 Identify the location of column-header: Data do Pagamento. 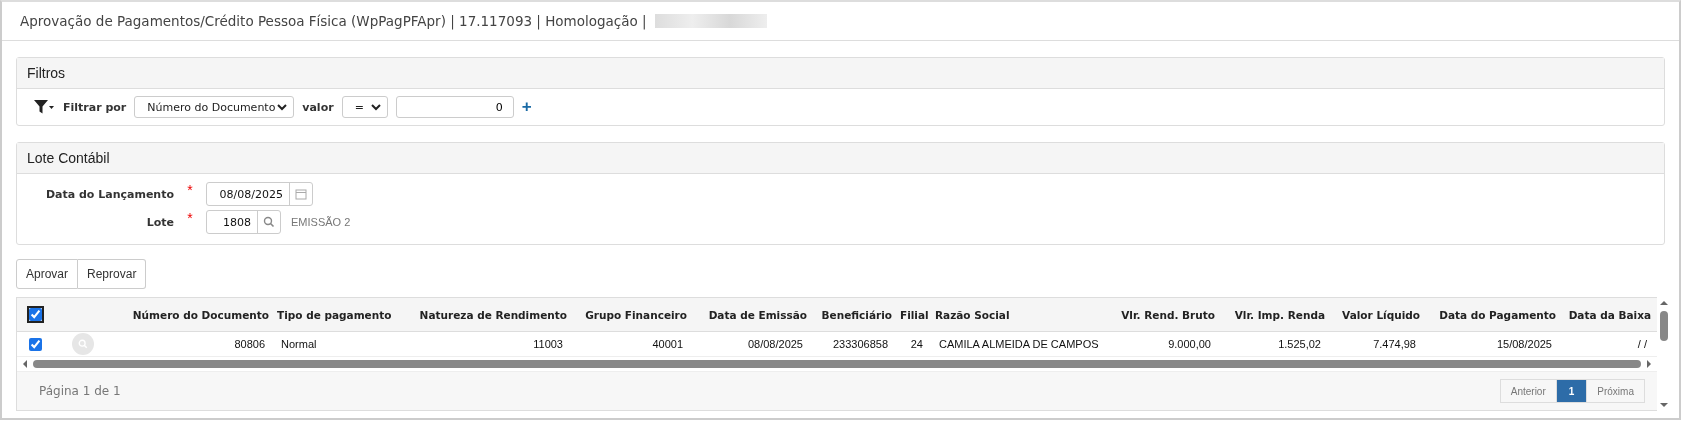
(1497, 314).